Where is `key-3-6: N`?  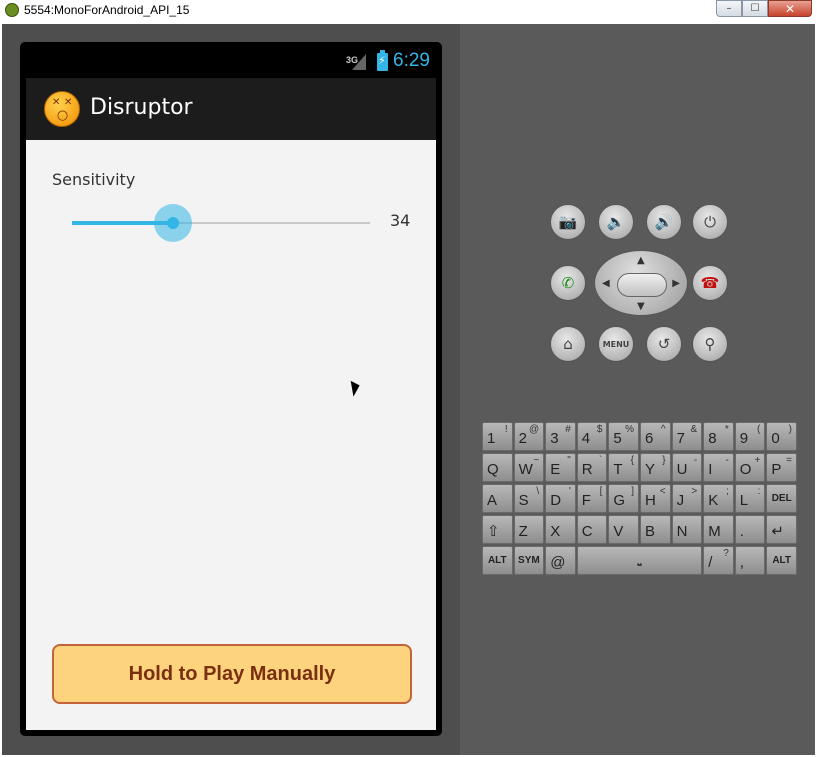
key-3-6: N is located at coordinates (687, 529).